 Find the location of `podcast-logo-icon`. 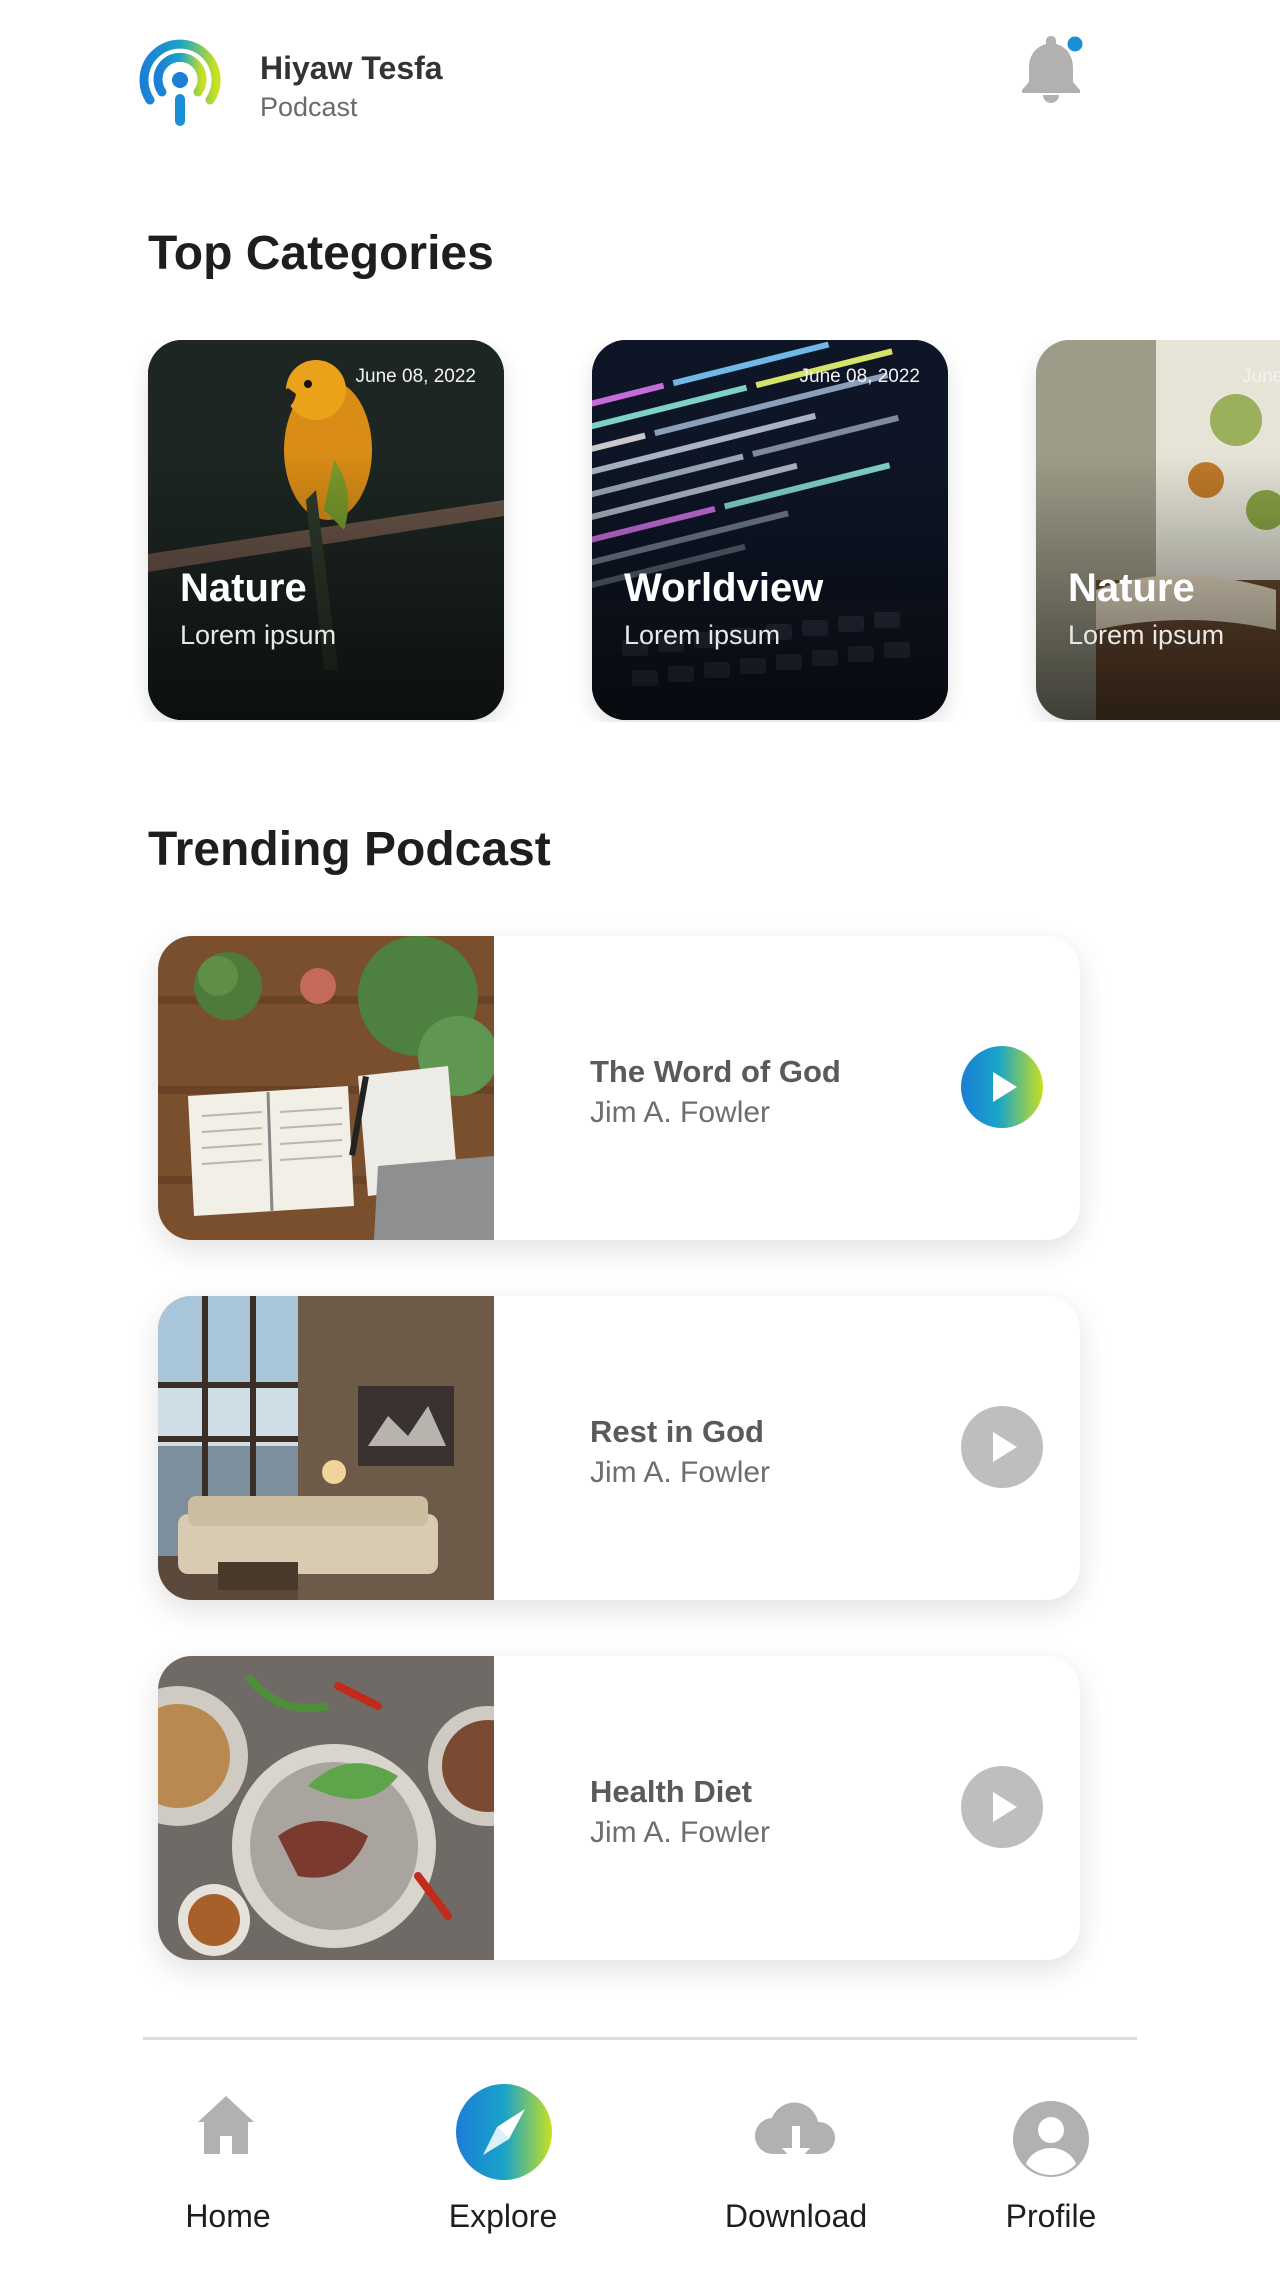

podcast-logo-icon is located at coordinates (180, 84).